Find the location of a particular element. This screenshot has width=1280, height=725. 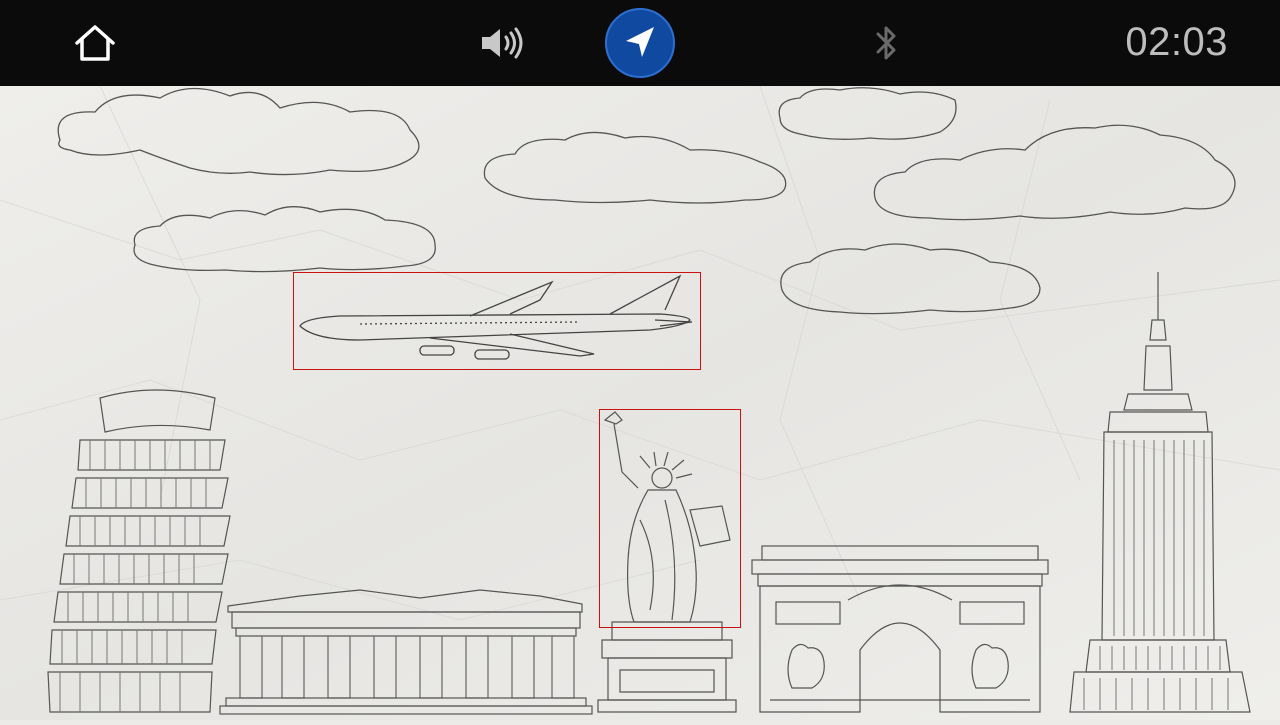

navigation-button is located at coordinates (640, 43).